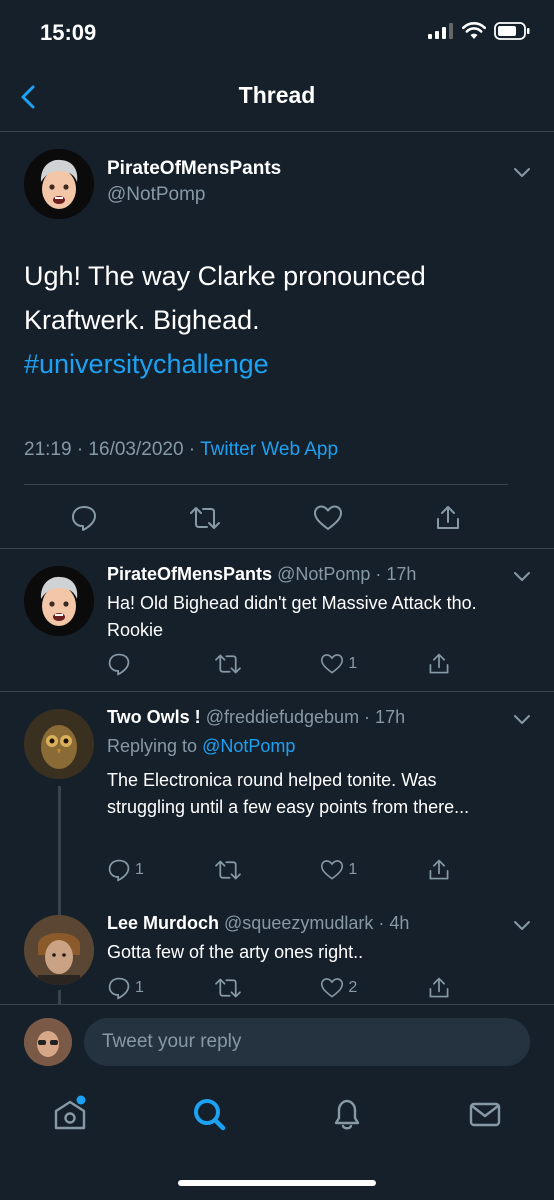  I want to click on tweet-actions, so click(266, 518).